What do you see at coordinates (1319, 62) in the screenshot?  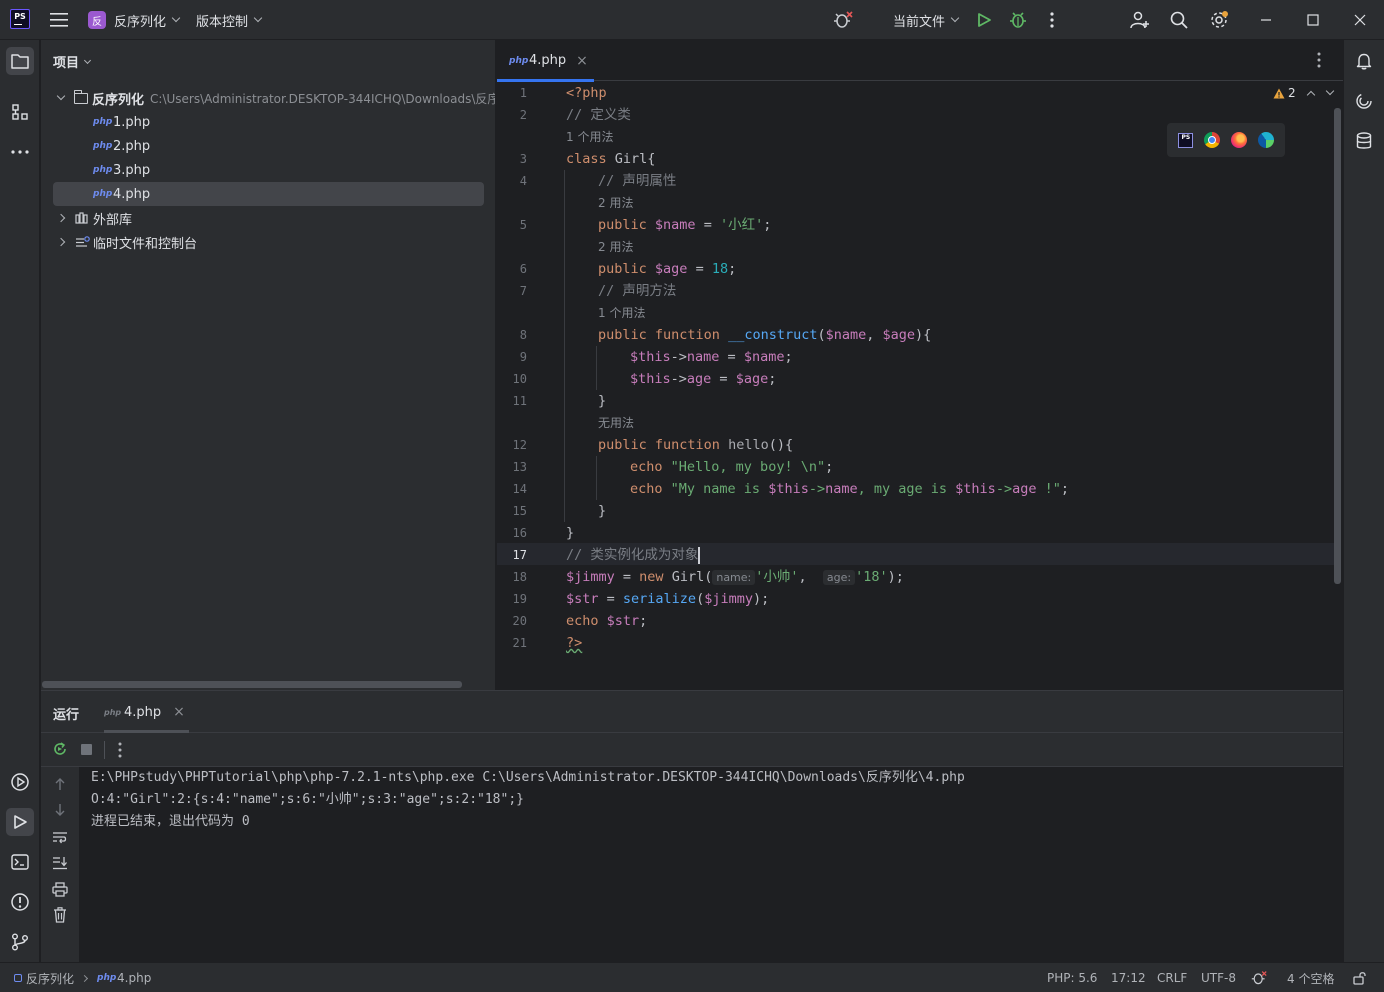 I see `editor-tab-options-button` at bounding box center [1319, 62].